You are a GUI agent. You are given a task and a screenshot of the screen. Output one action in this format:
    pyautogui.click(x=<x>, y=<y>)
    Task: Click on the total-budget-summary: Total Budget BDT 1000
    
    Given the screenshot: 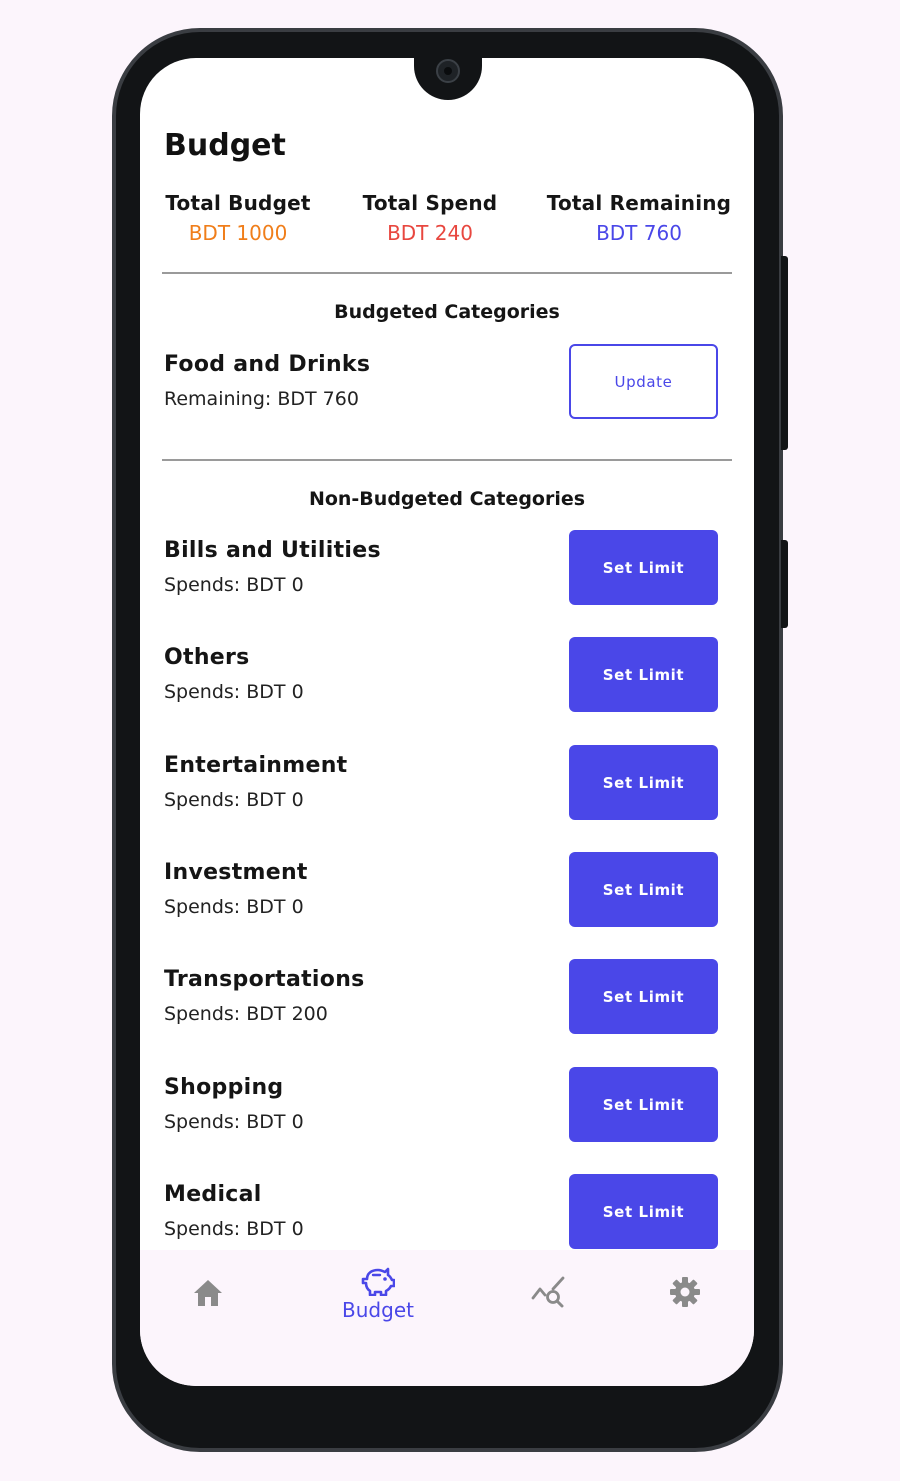 What is the action you would take?
    pyautogui.click(x=237, y=218)
    